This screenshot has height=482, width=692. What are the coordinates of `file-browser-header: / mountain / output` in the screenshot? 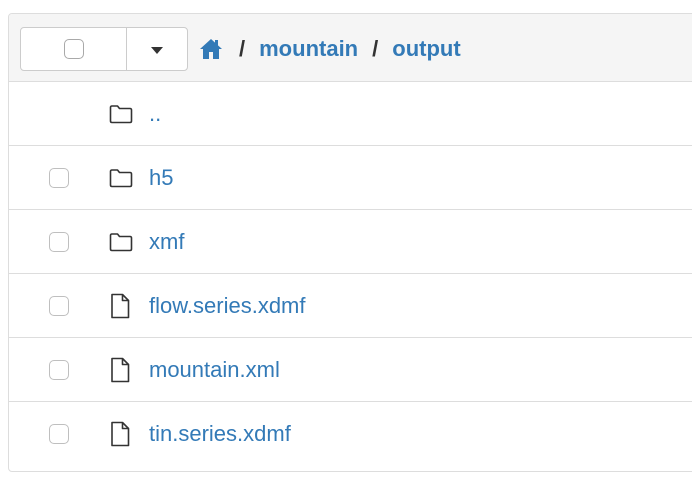 It's located at (350, 48).